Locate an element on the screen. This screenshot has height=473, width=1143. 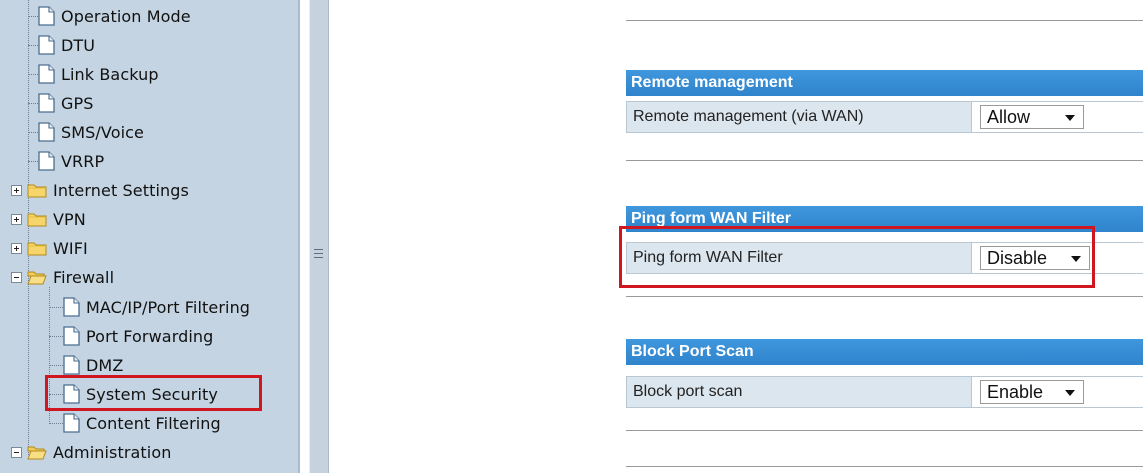
sidebar-item-dtu: DTU is located at coordinates (61, 45).